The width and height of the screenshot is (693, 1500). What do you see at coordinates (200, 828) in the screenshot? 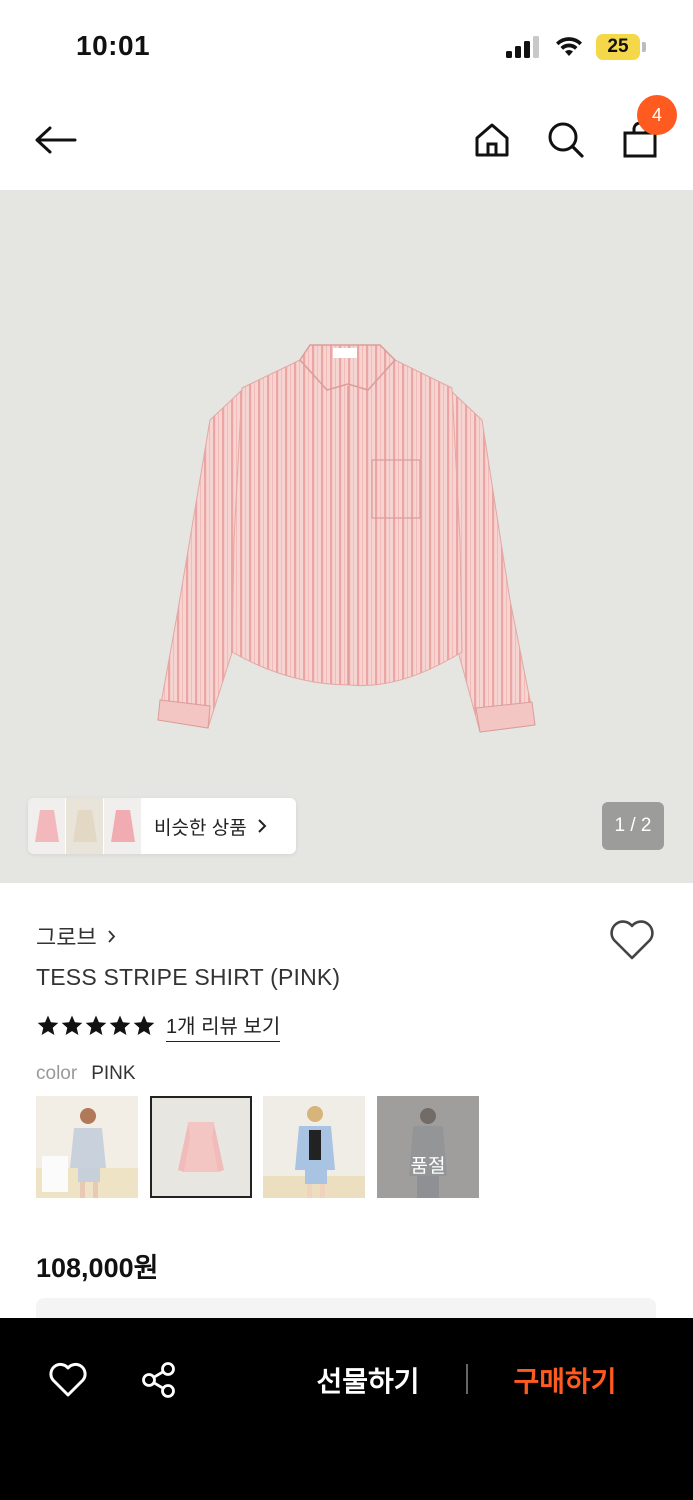
I see `similar-products-label: 비슷한 상품` at bounding box center [200, 828].